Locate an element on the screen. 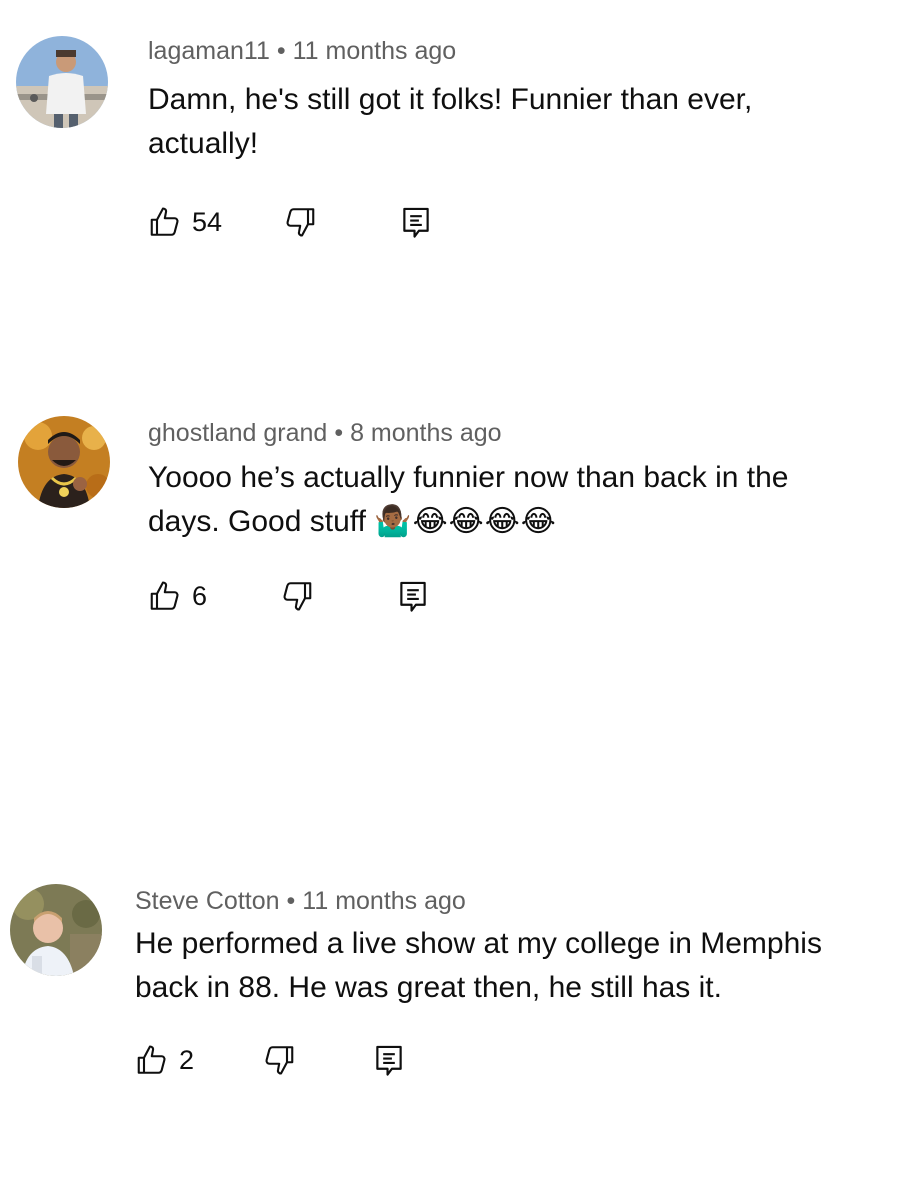 The height and width of the screenshot is (1200, 900). comment-meta: lagaman11 • 11 months ago is located at coordinates (302, 51).